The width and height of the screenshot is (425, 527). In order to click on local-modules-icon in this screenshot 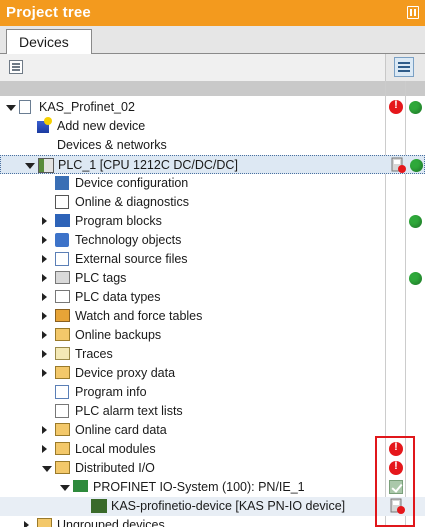, I will do `click(62, 448)`.